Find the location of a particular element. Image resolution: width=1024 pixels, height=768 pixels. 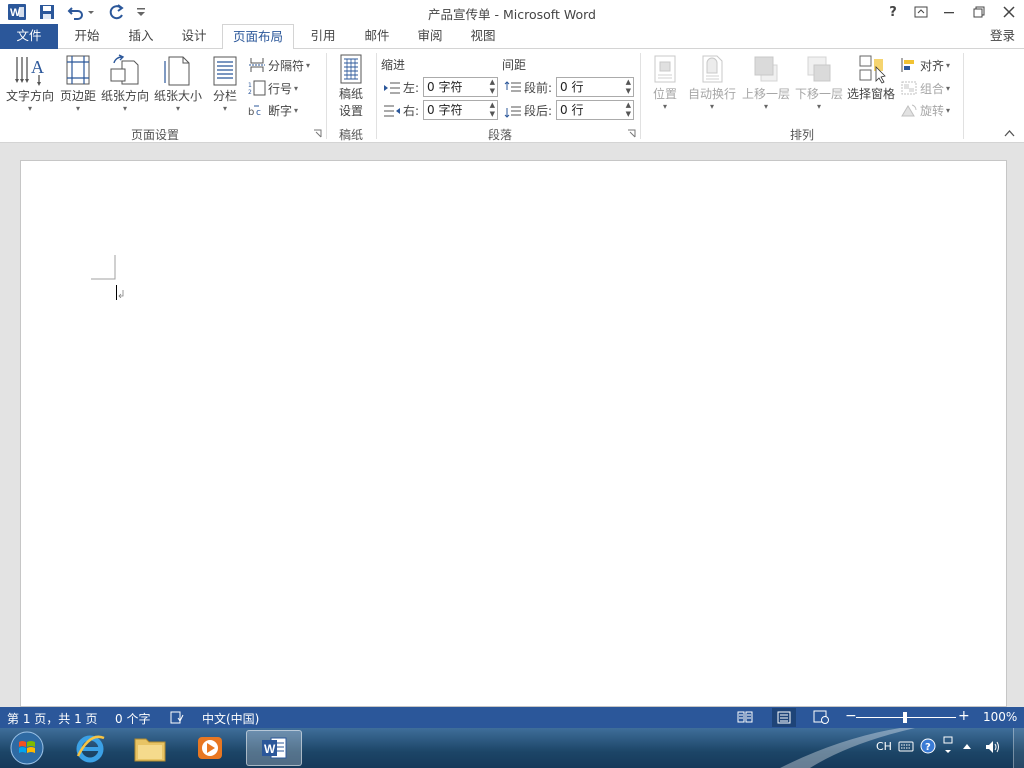

tab-home: 开始 is located at coordinates (87, 36).